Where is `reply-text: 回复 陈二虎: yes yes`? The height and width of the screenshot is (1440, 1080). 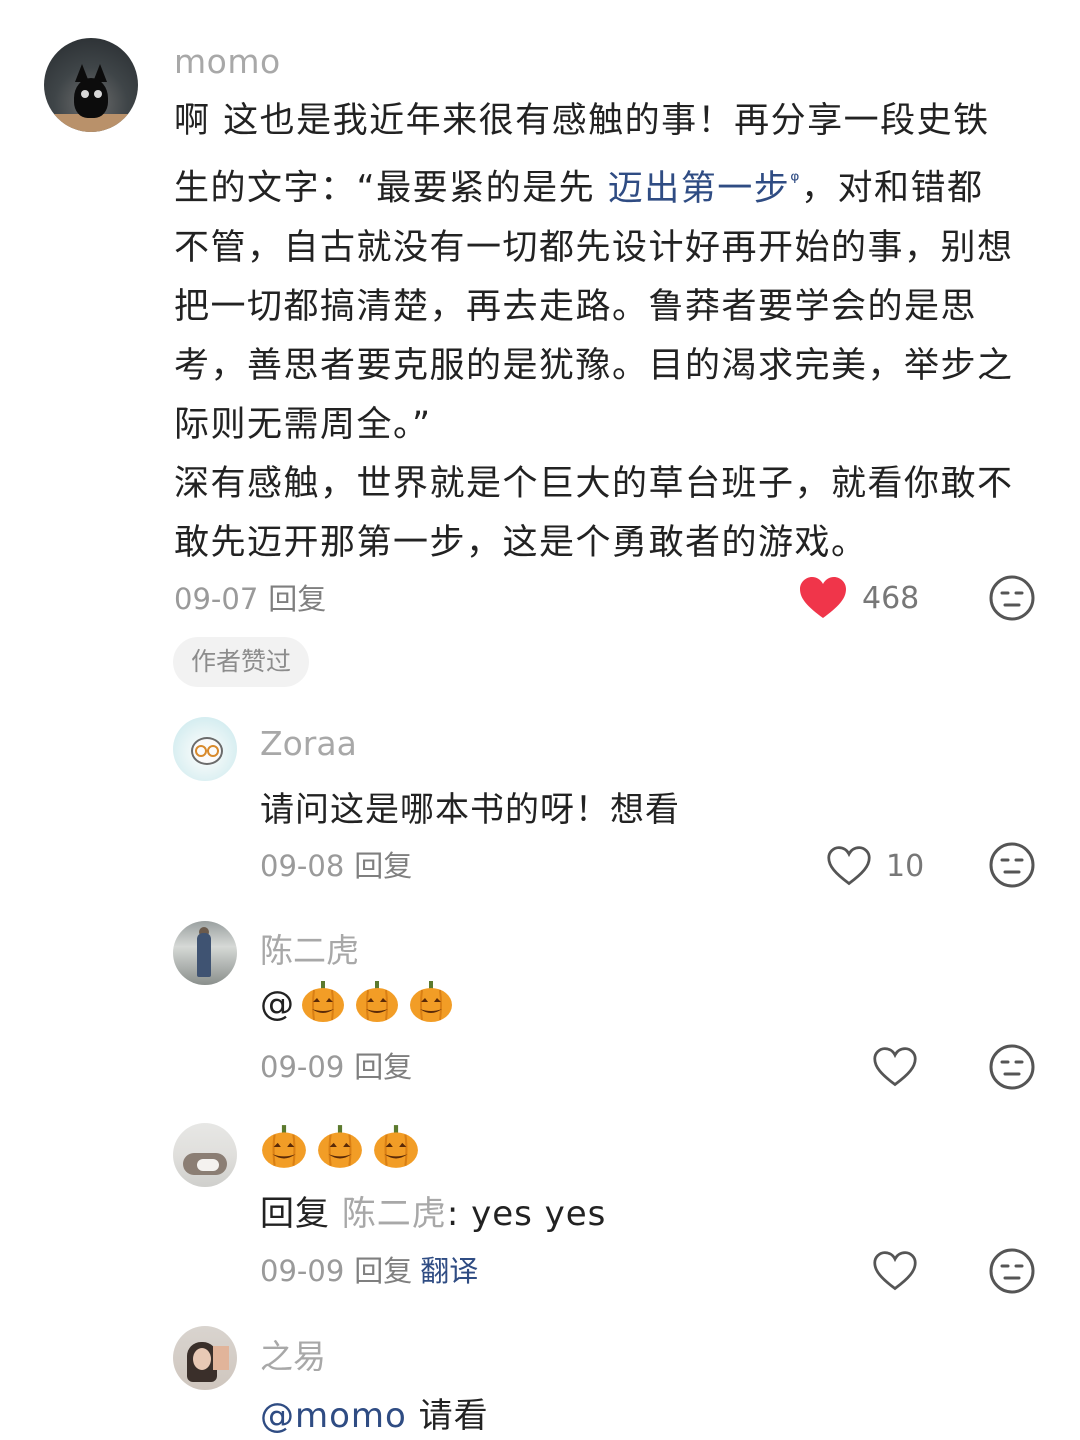
reply-text: 回复 陈二虎: yes yes is located at coordinates (433, 1210).